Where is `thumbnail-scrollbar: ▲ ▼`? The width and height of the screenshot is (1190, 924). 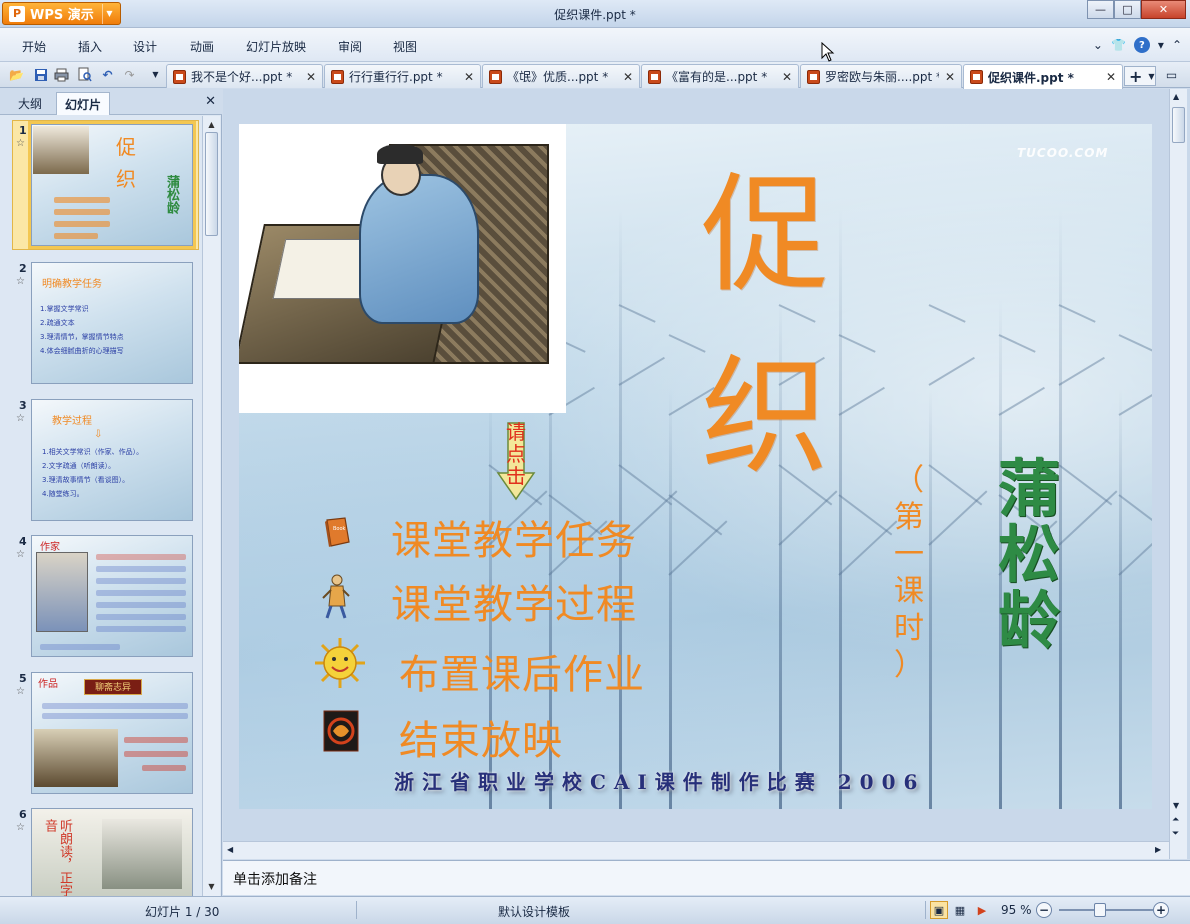
thumbnail-scrollbar: ▲ ▼ is located at coordinates (211, 506).